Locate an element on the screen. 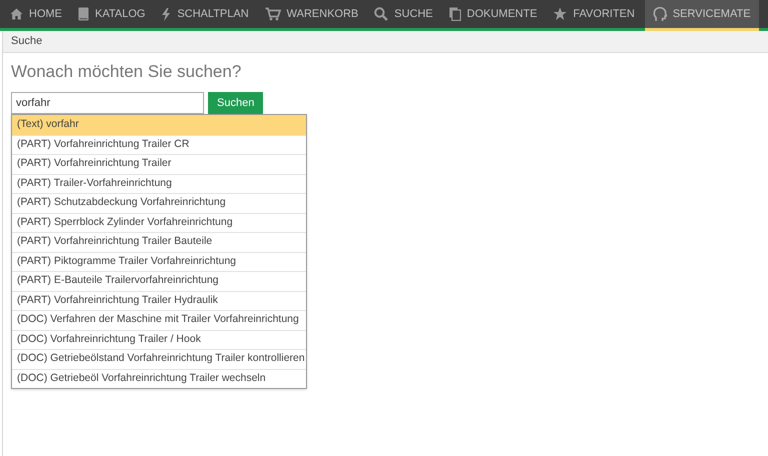 The image size is (768, 456). search-field: vorfahr is located at coordinates (107, 103).